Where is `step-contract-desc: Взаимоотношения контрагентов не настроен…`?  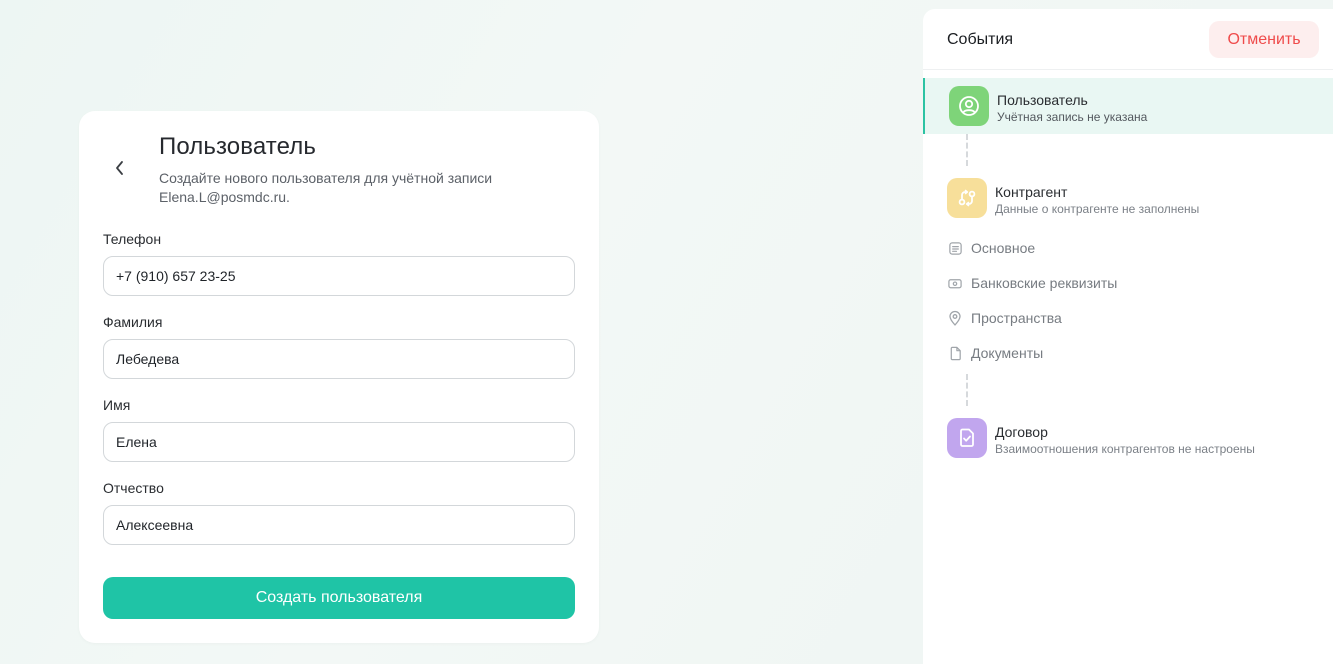 step-contract-desc: Взаимоотношения контрагентов не настроен… is located at coordinates (1125, 449).